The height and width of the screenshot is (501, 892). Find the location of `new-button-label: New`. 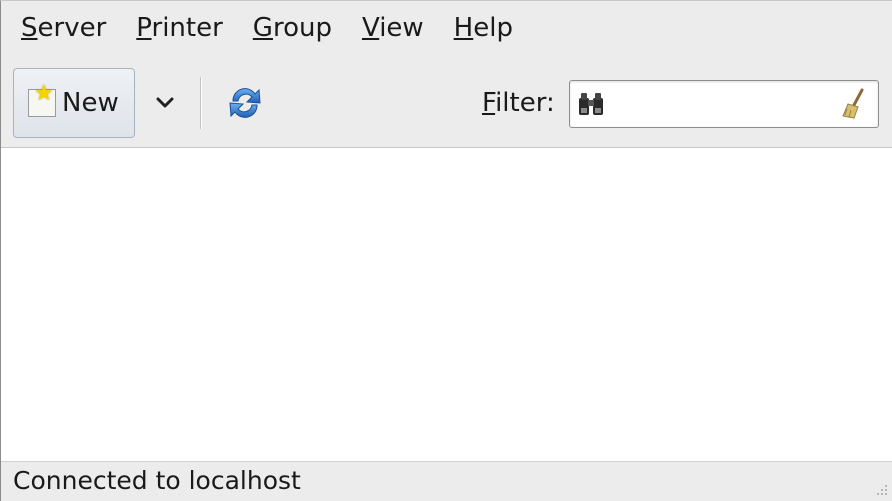

new-button-label: New is located at coordinates (90, 103).